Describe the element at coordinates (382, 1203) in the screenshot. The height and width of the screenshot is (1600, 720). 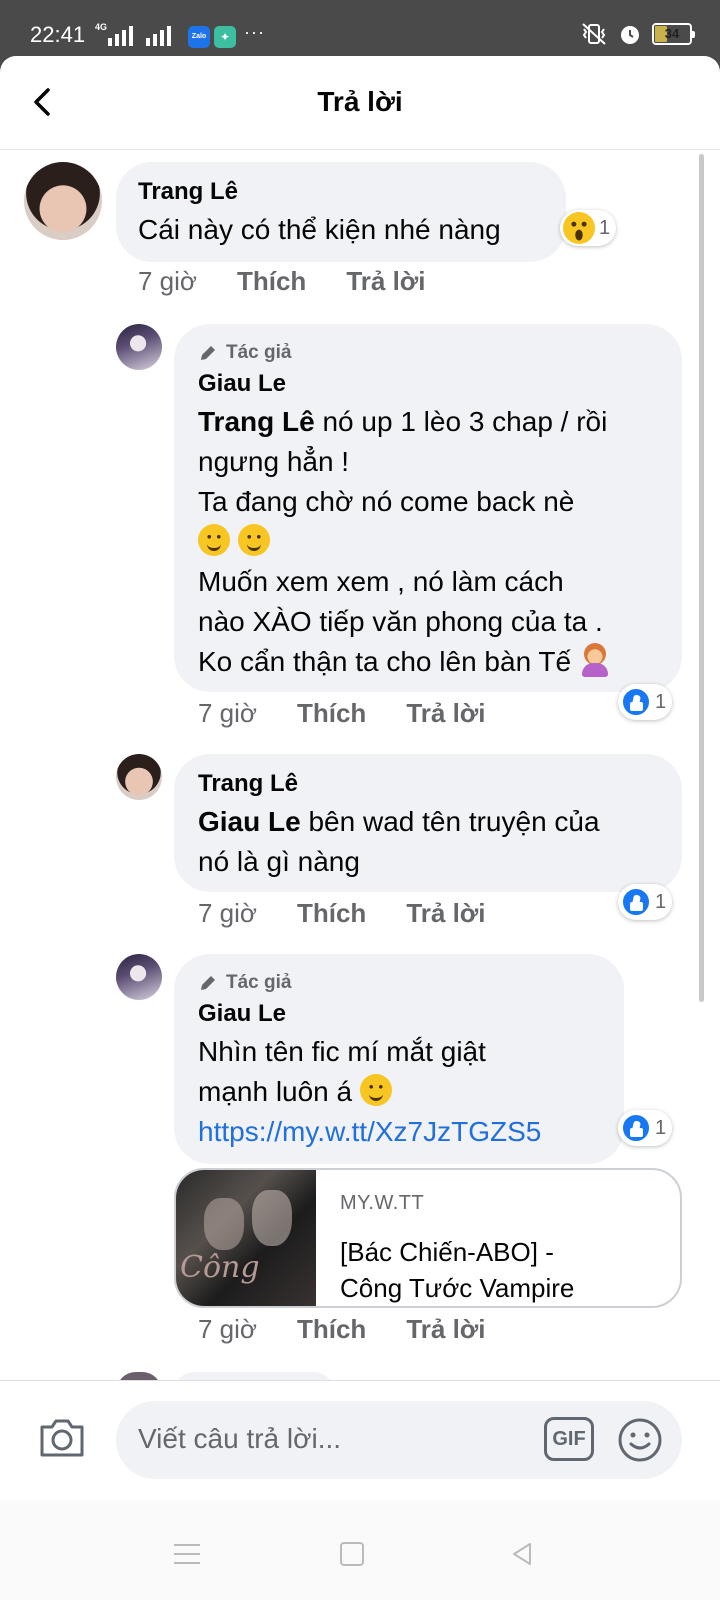
I see `link-preview-domain: MY.W.TT` at that location.